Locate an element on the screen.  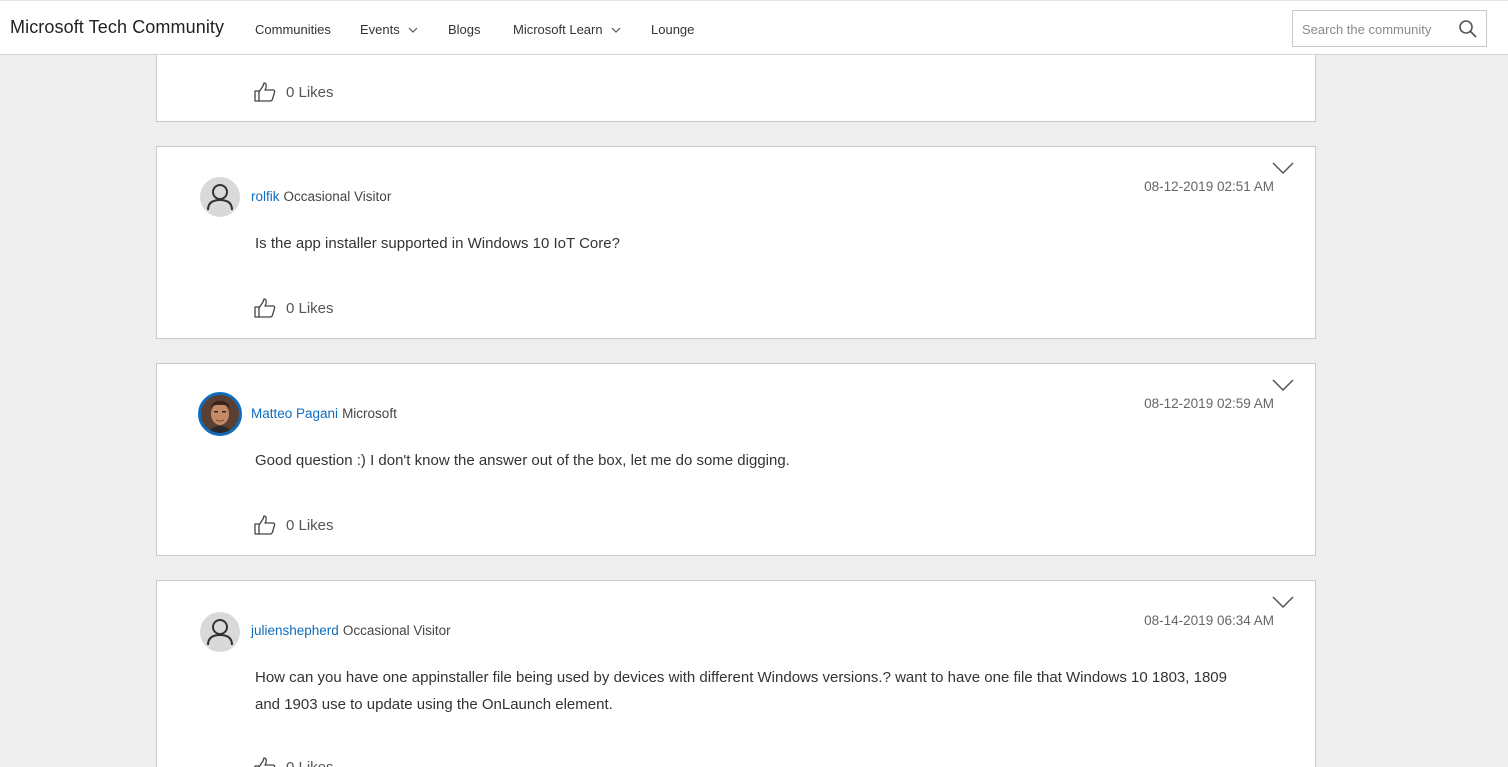
nav-events-label: Events is located at coordinates (380, 29).